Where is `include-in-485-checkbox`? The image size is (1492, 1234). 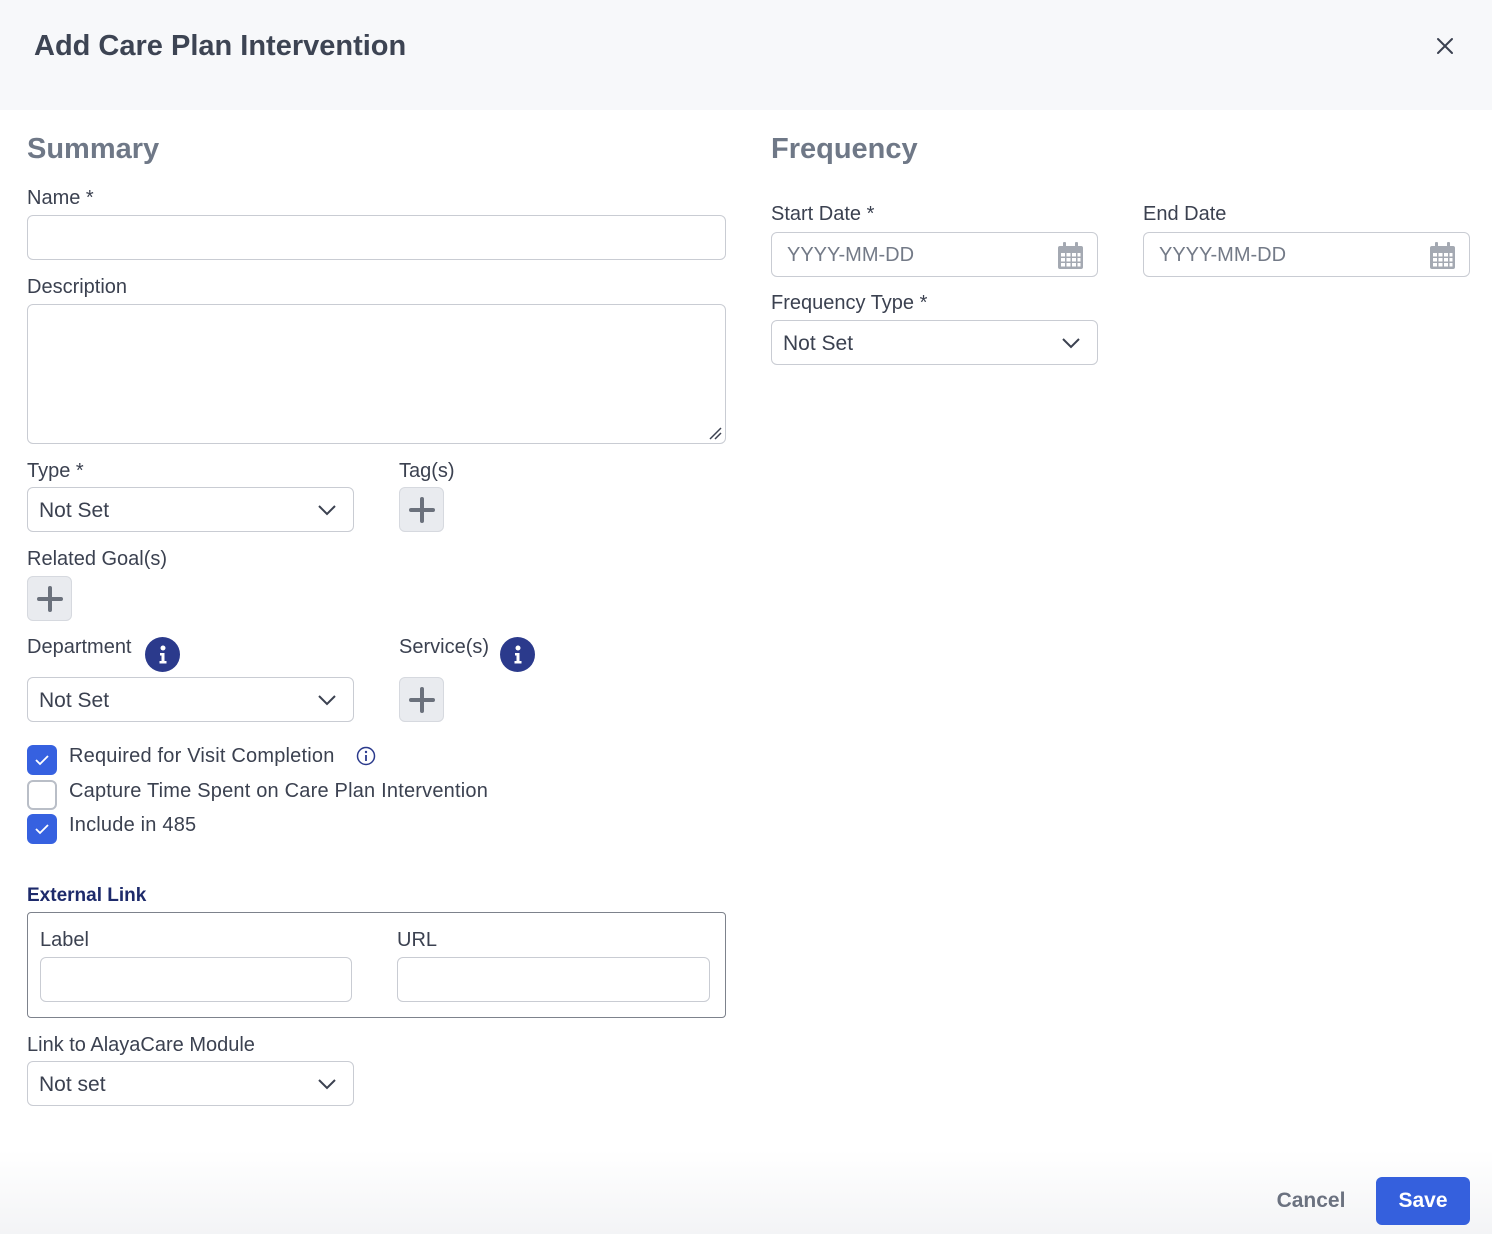
include-in-485-checkbox is located at coordinates (42, 829).